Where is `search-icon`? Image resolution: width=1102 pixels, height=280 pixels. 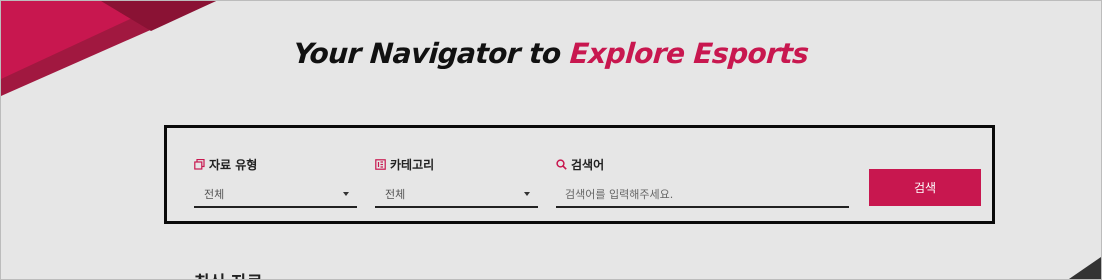
search-icon is located at coordinates (561, 164).